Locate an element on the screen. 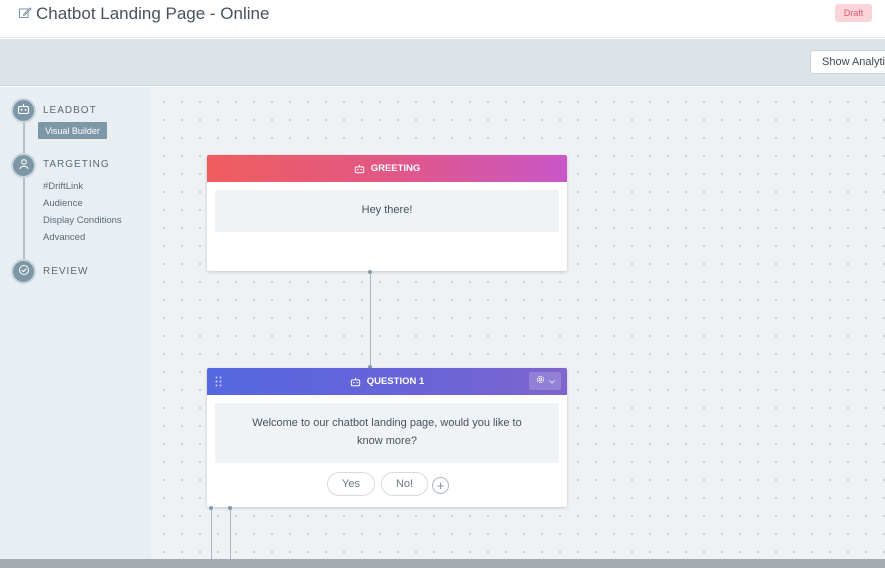  bottom-scrollbar is located at coordinates (442, 563).